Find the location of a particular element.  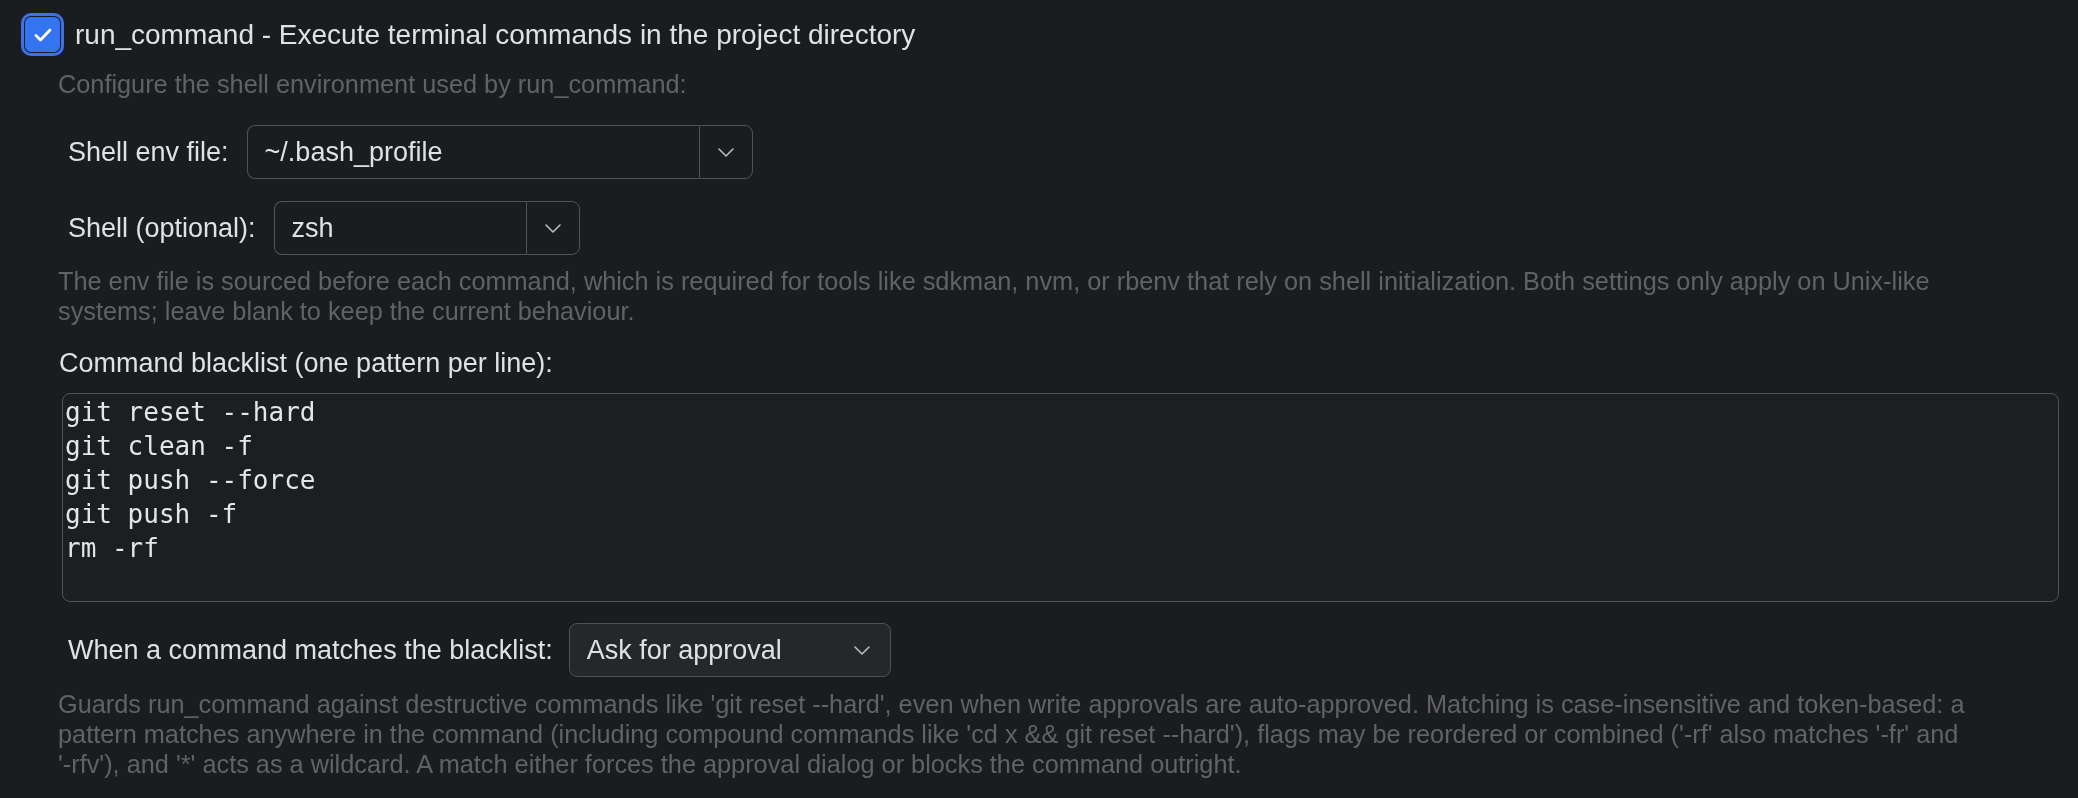

field-label: Shell (optional): is located at coordinates (162, 228).